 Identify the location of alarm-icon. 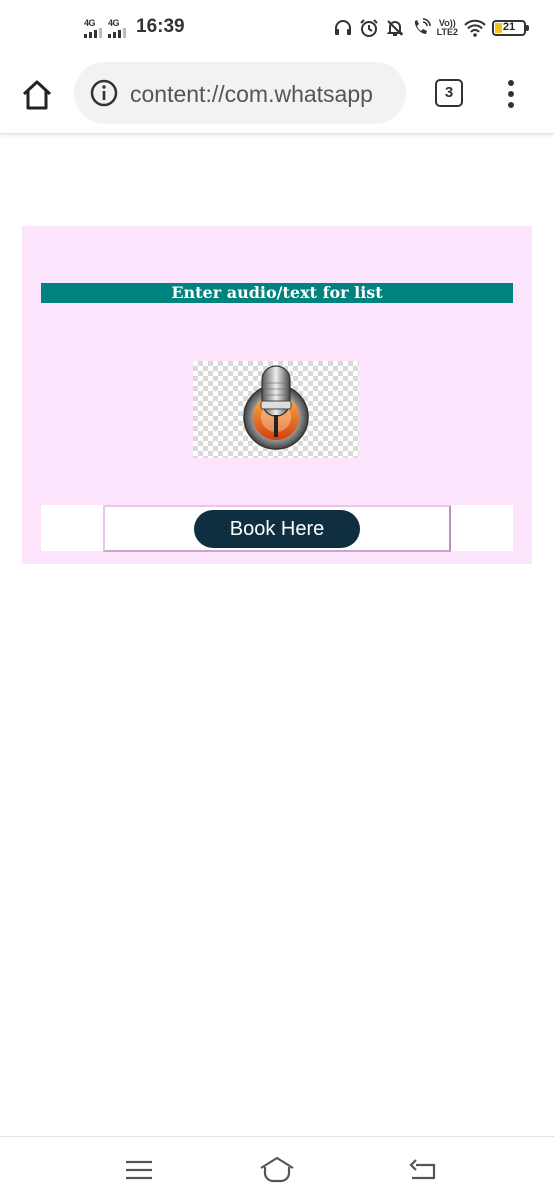
(368, 28).